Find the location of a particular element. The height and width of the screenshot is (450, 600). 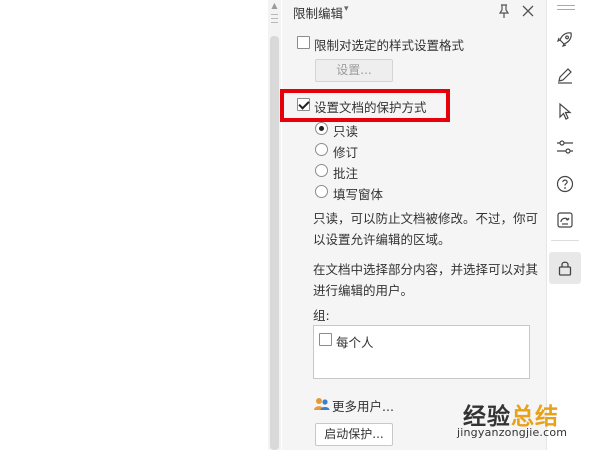

radio-comments-label: 批注 is located at coordinates (346, 173).